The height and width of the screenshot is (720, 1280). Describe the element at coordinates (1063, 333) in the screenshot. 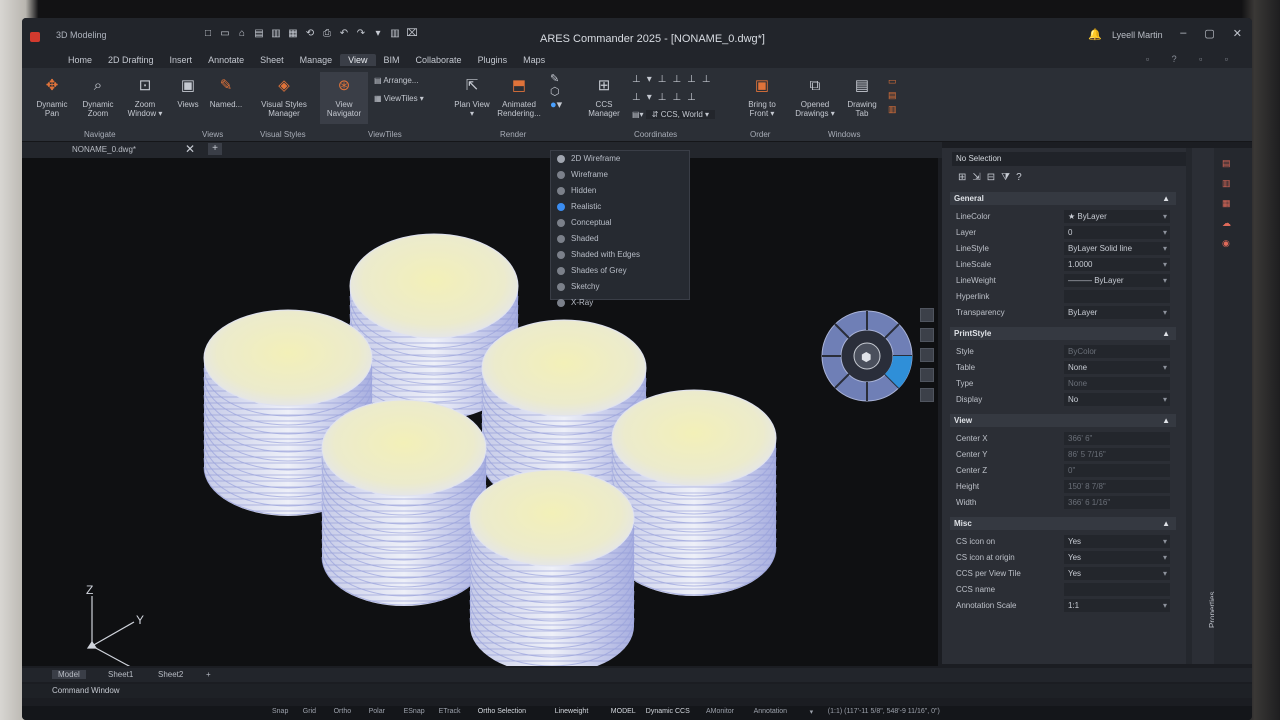

I see `section-printstyle: PrintStyle ▲` at that location.